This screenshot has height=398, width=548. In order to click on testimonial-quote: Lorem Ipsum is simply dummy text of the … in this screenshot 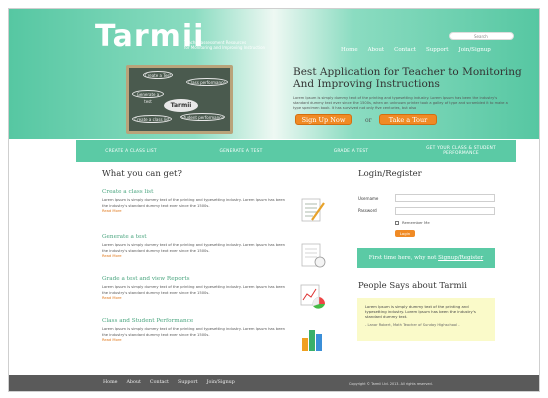, I will do `click(420, 312)`.